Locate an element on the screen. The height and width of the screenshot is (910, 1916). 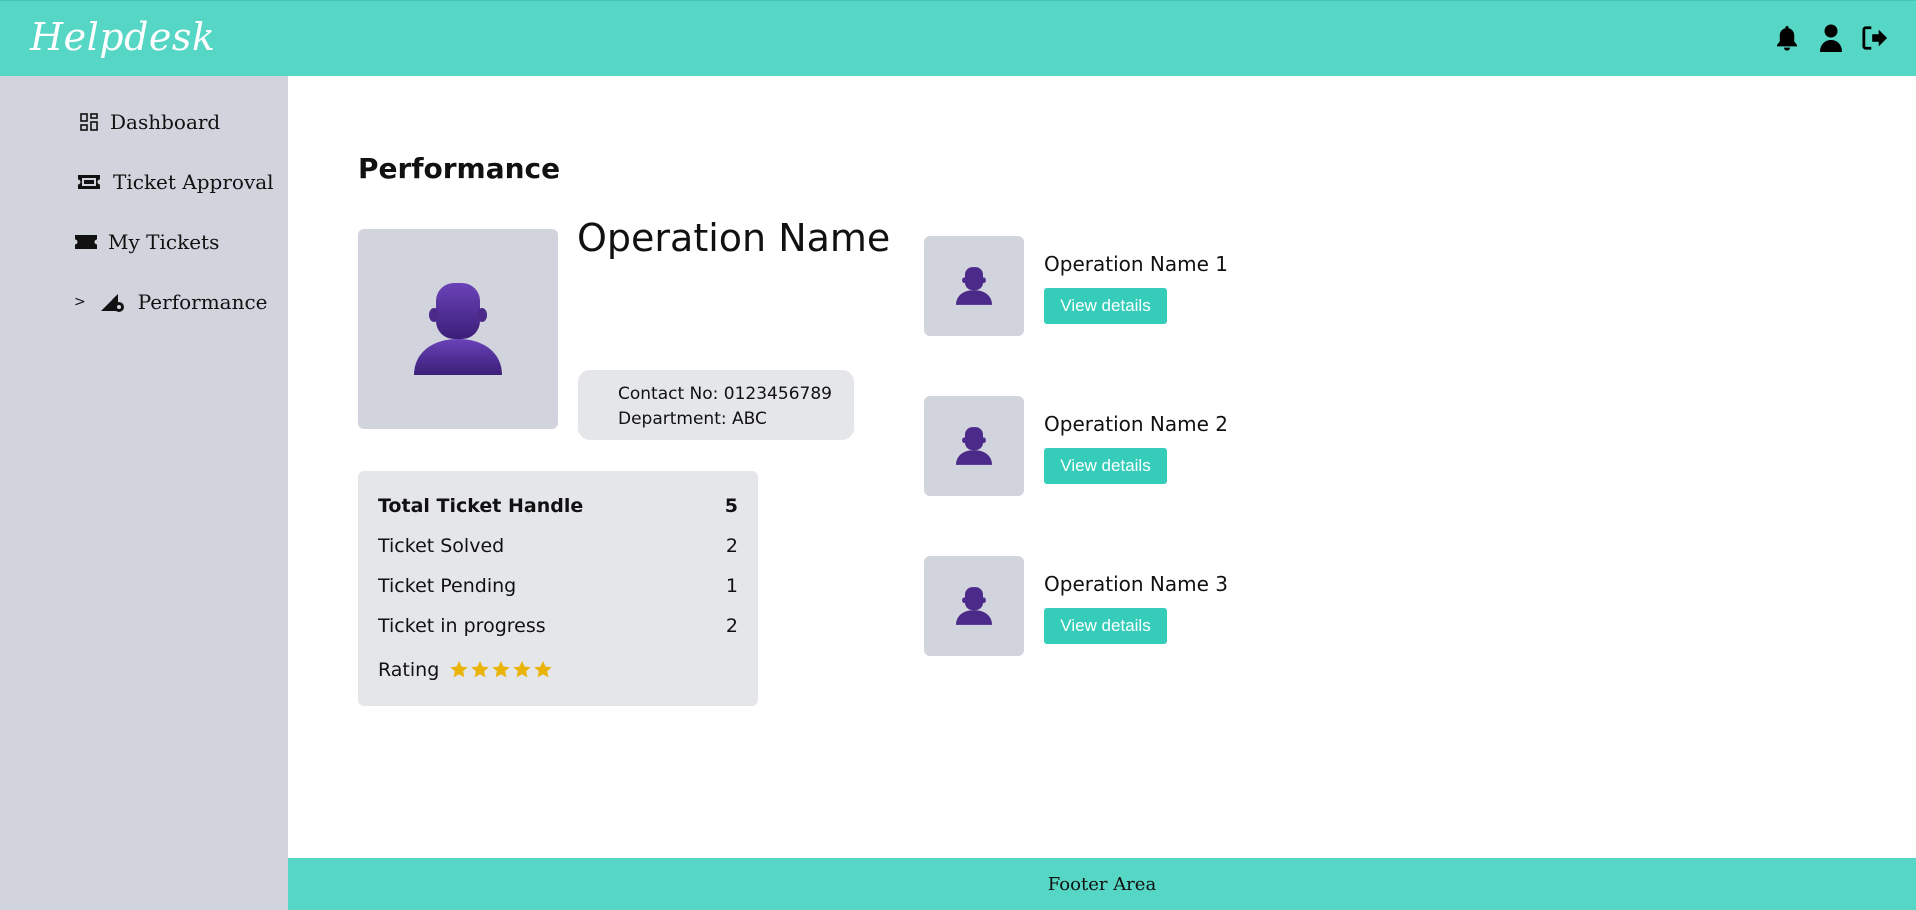
footer: Footer Area is located at coordinates (1102, 884).